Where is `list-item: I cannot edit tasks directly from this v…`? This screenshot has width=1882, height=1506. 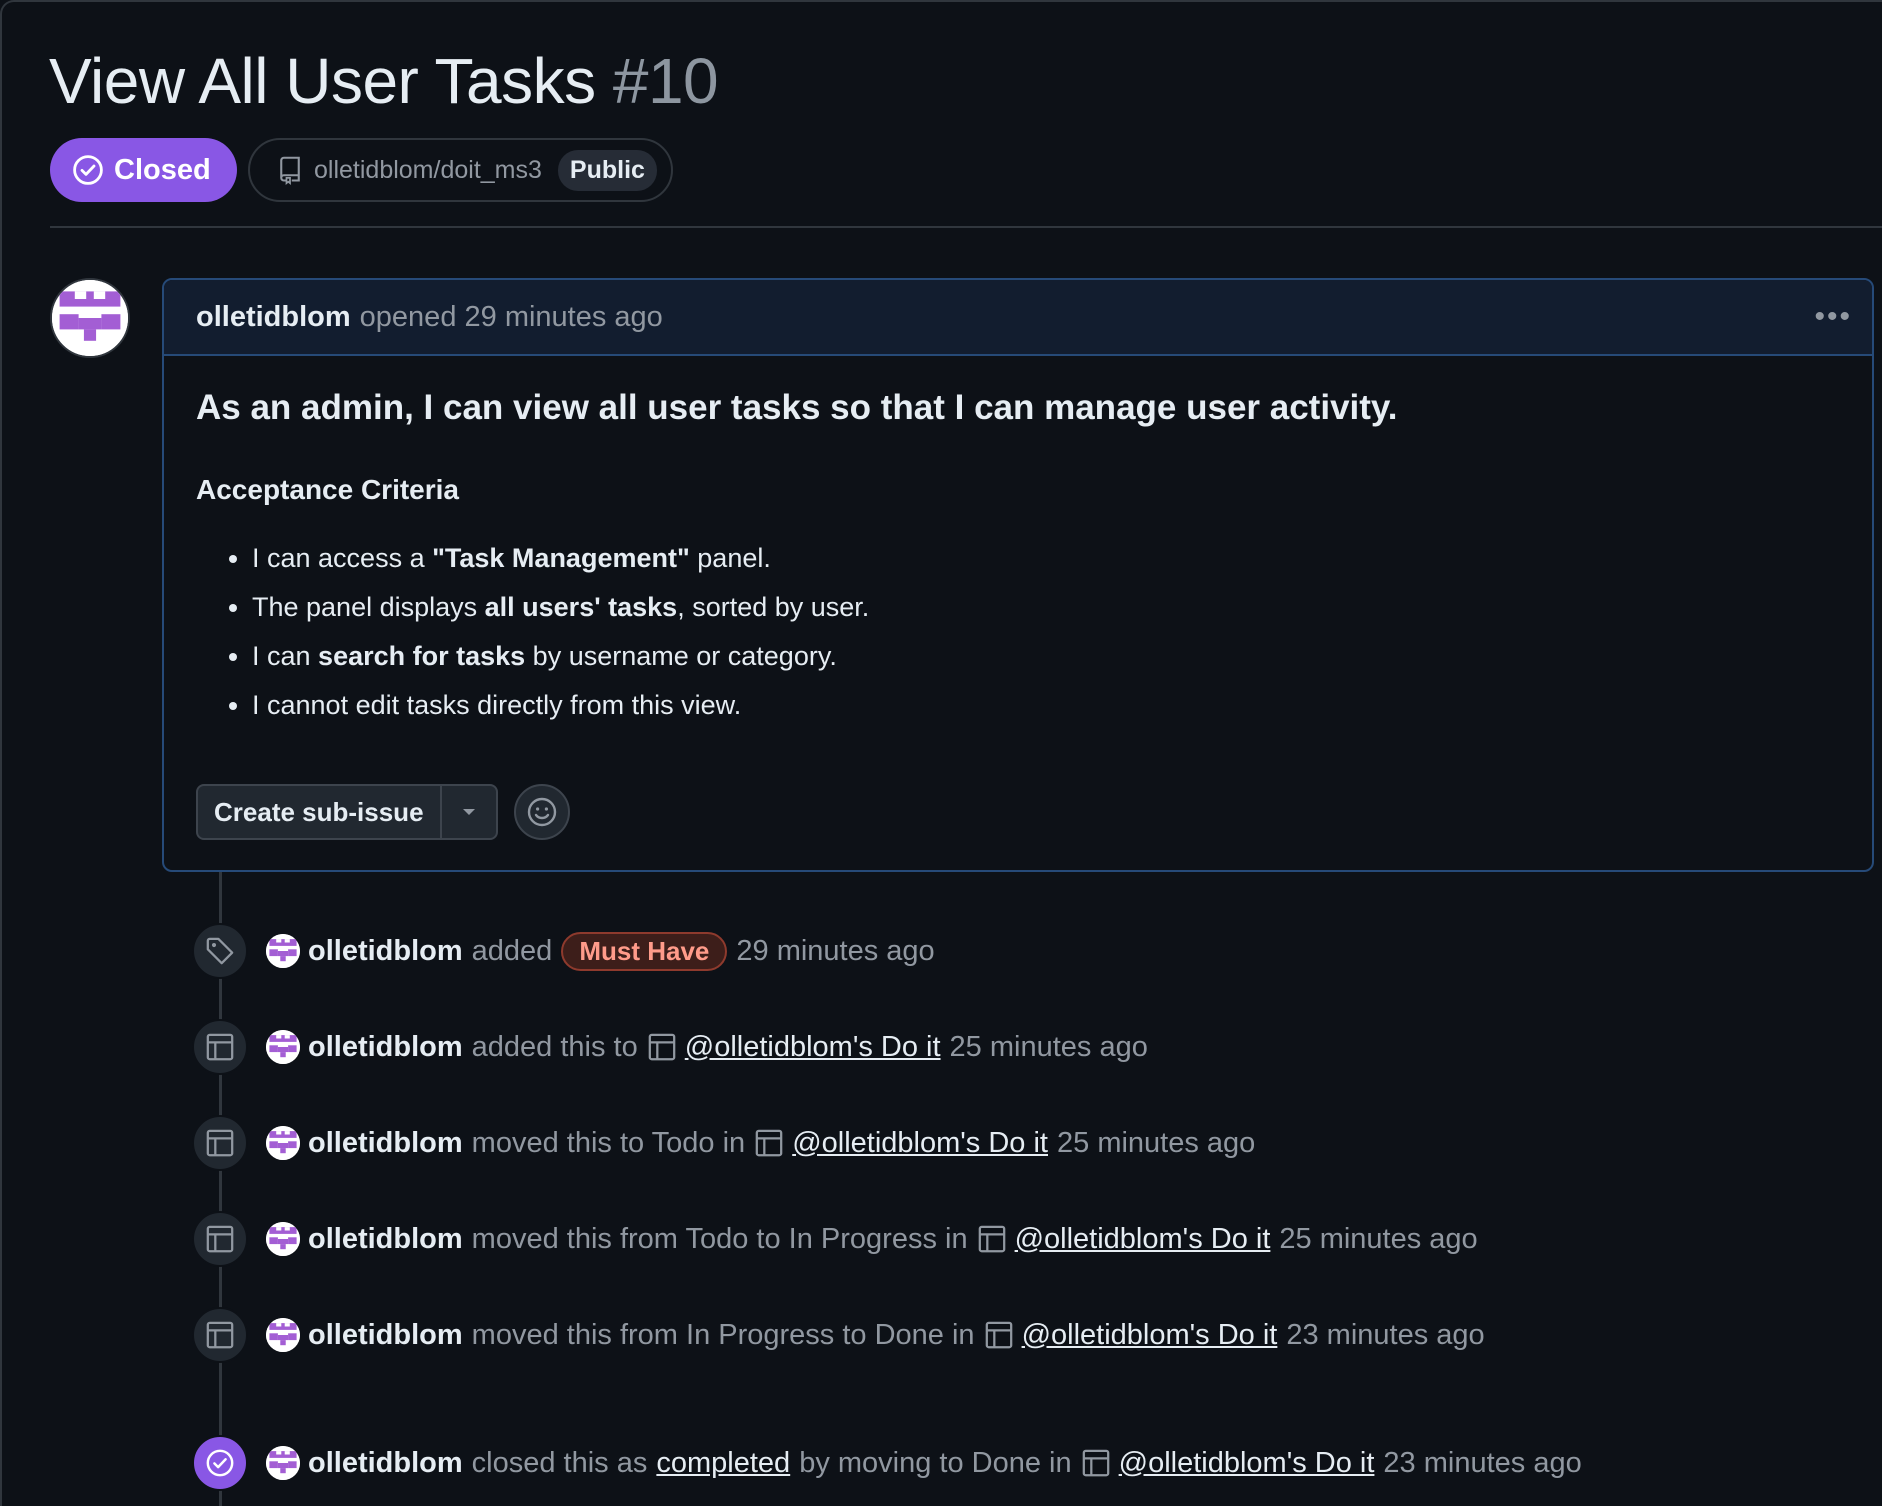 list-item: I cannot edit tasks directly from this v… is located at coordinates (1046, 705).